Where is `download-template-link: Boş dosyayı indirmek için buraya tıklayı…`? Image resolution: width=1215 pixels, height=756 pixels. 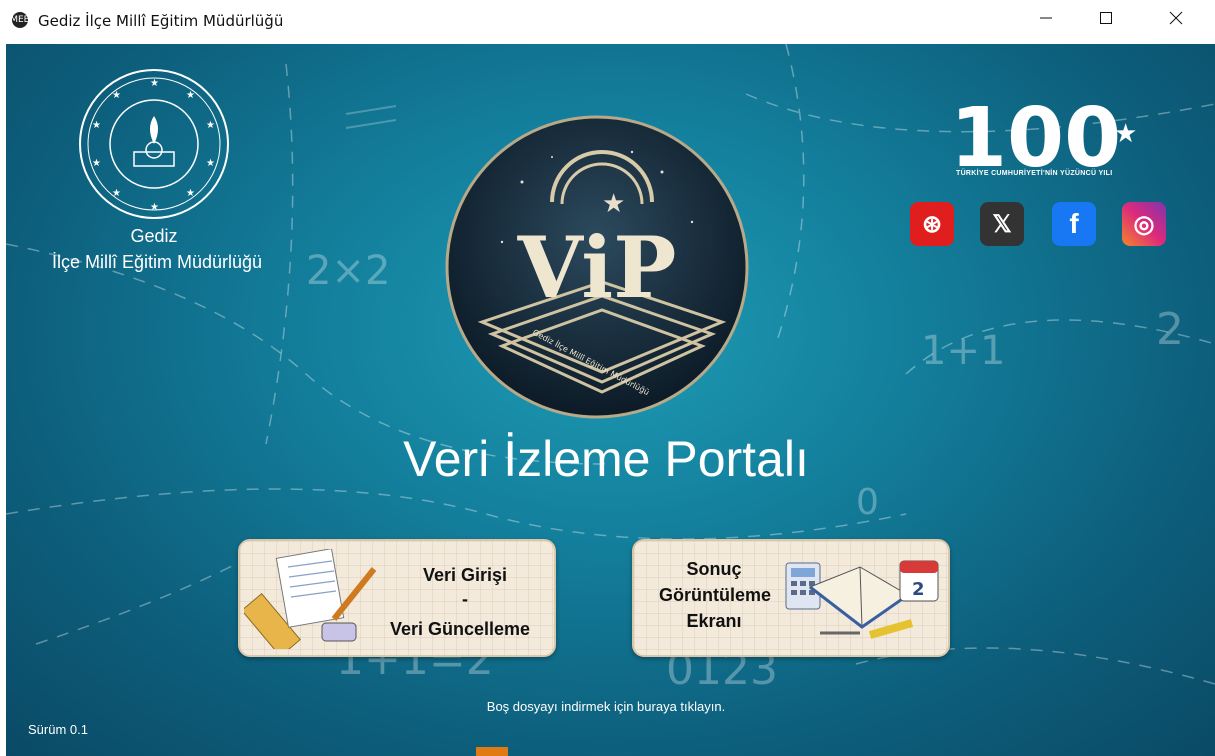 download-template-link: Boş dosyayı indirmek için buraya tıklayı… is located at coordinates (606, 706).